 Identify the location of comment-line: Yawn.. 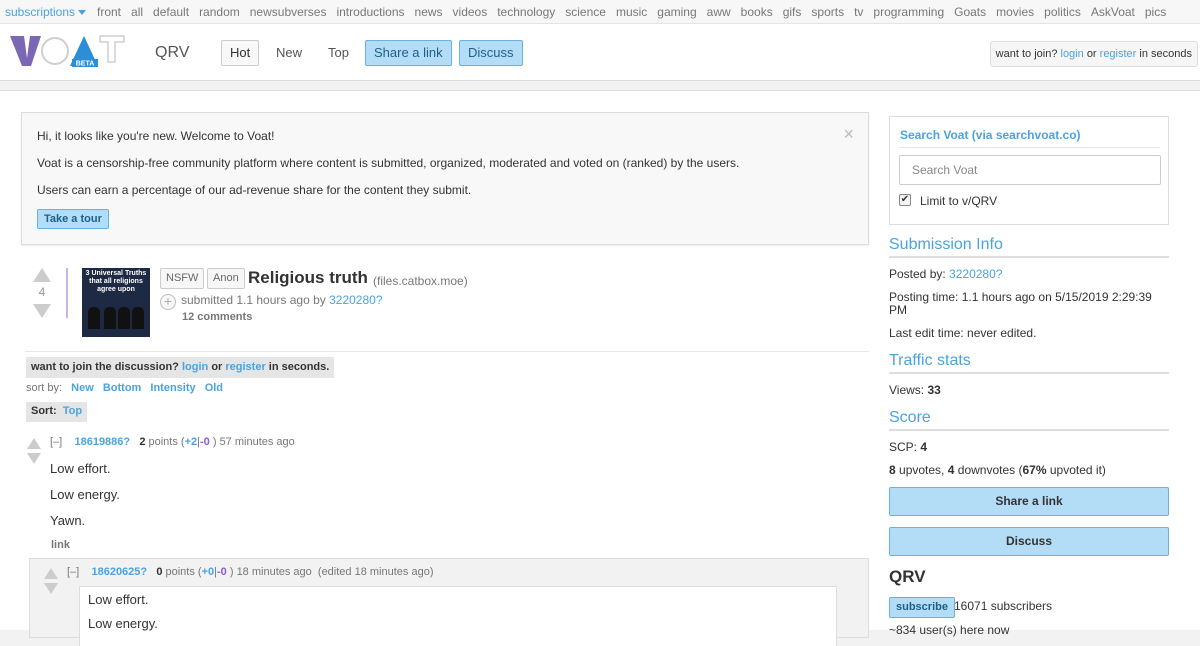
(68, 520).